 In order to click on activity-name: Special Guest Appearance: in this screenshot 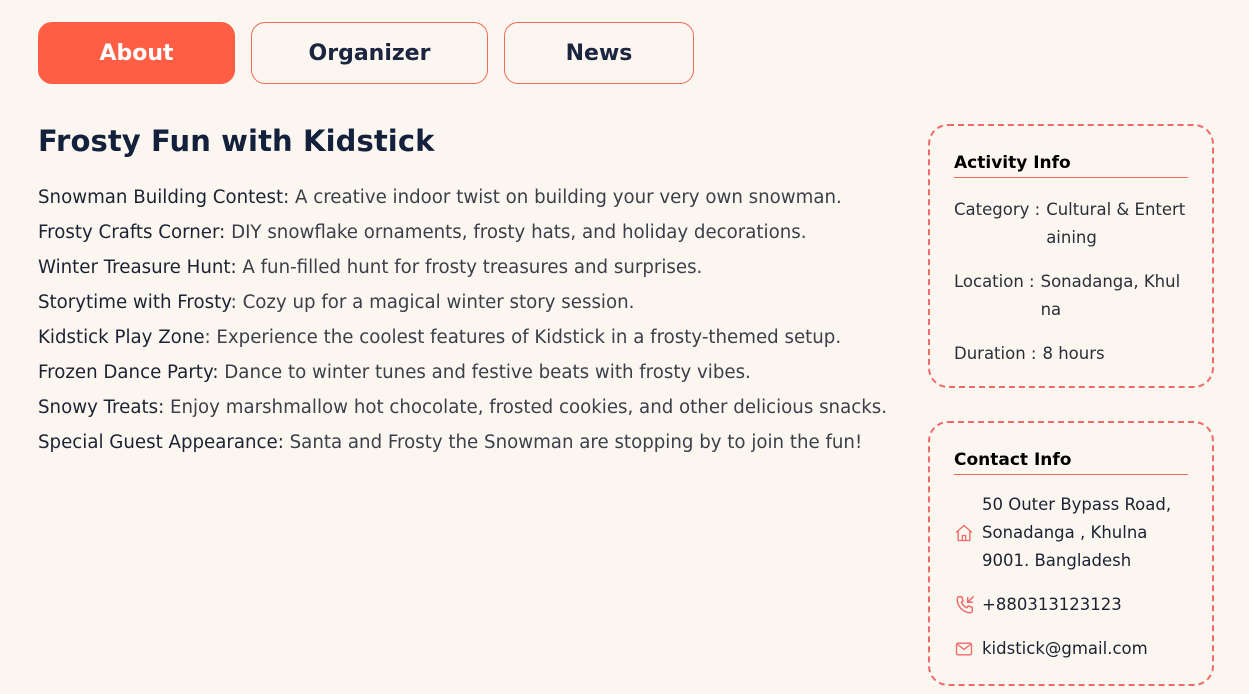, I will do `click(161, 442)`.